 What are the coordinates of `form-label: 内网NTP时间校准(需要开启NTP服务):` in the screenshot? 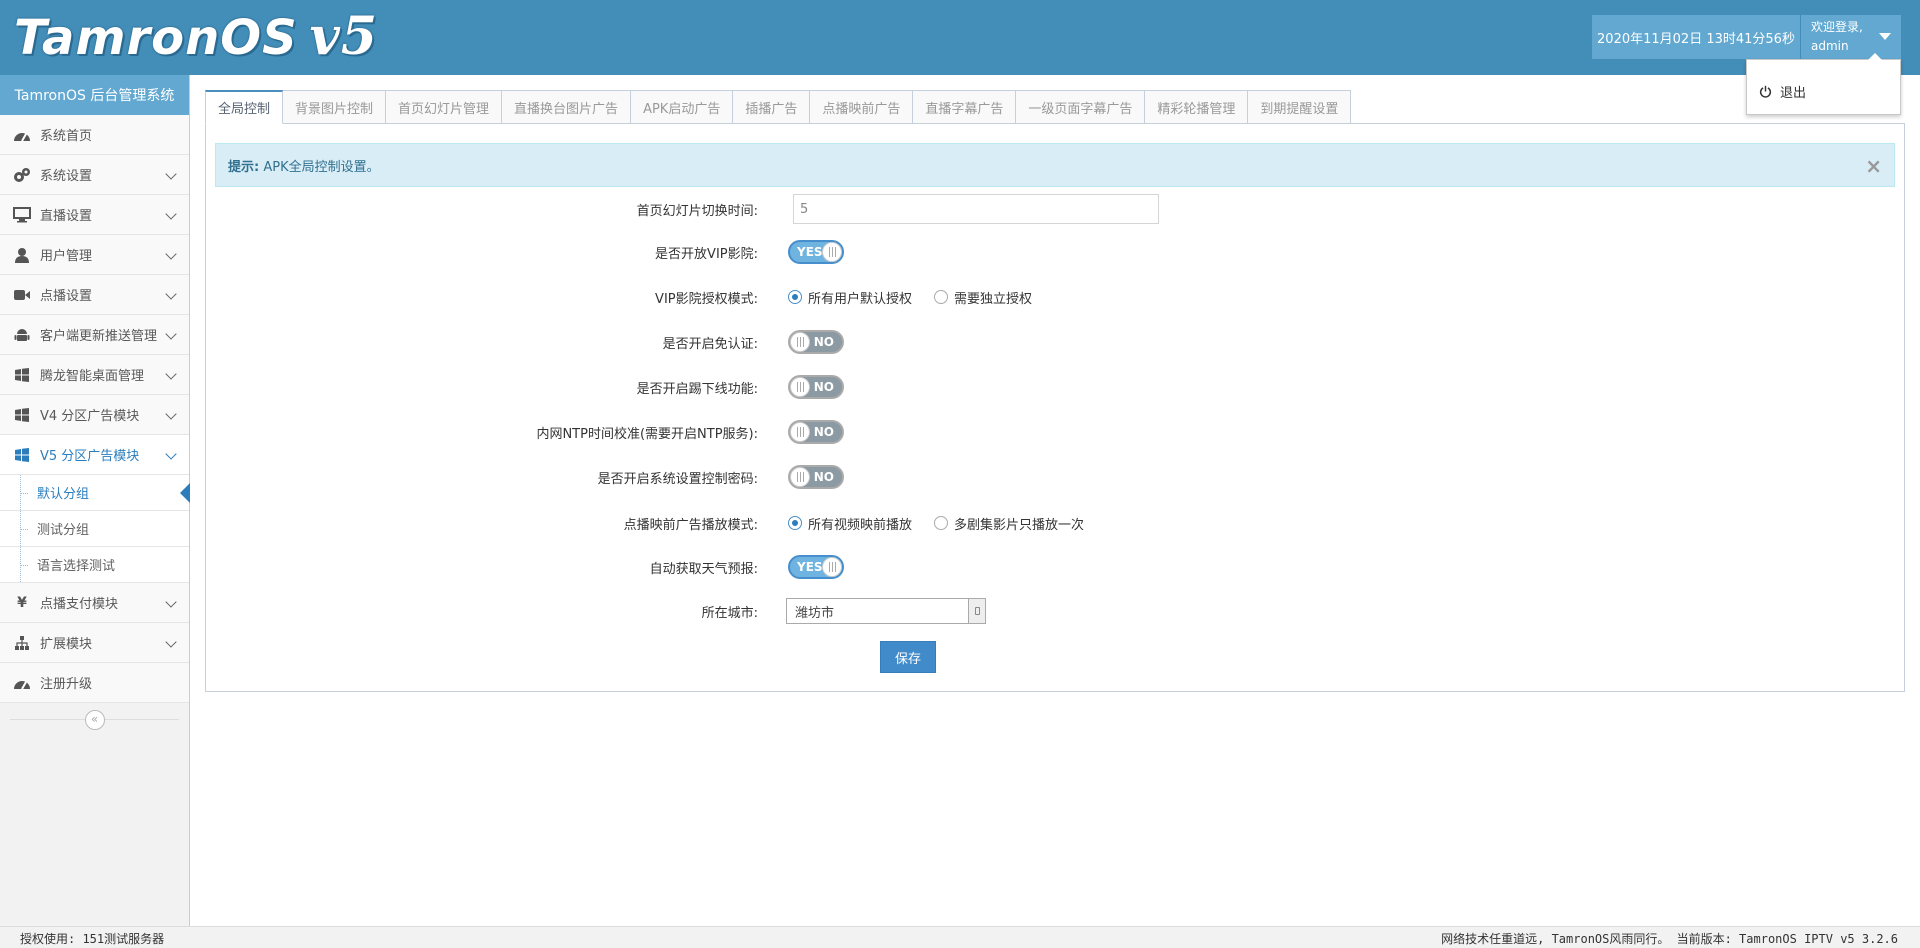 It's located at (647, 434).